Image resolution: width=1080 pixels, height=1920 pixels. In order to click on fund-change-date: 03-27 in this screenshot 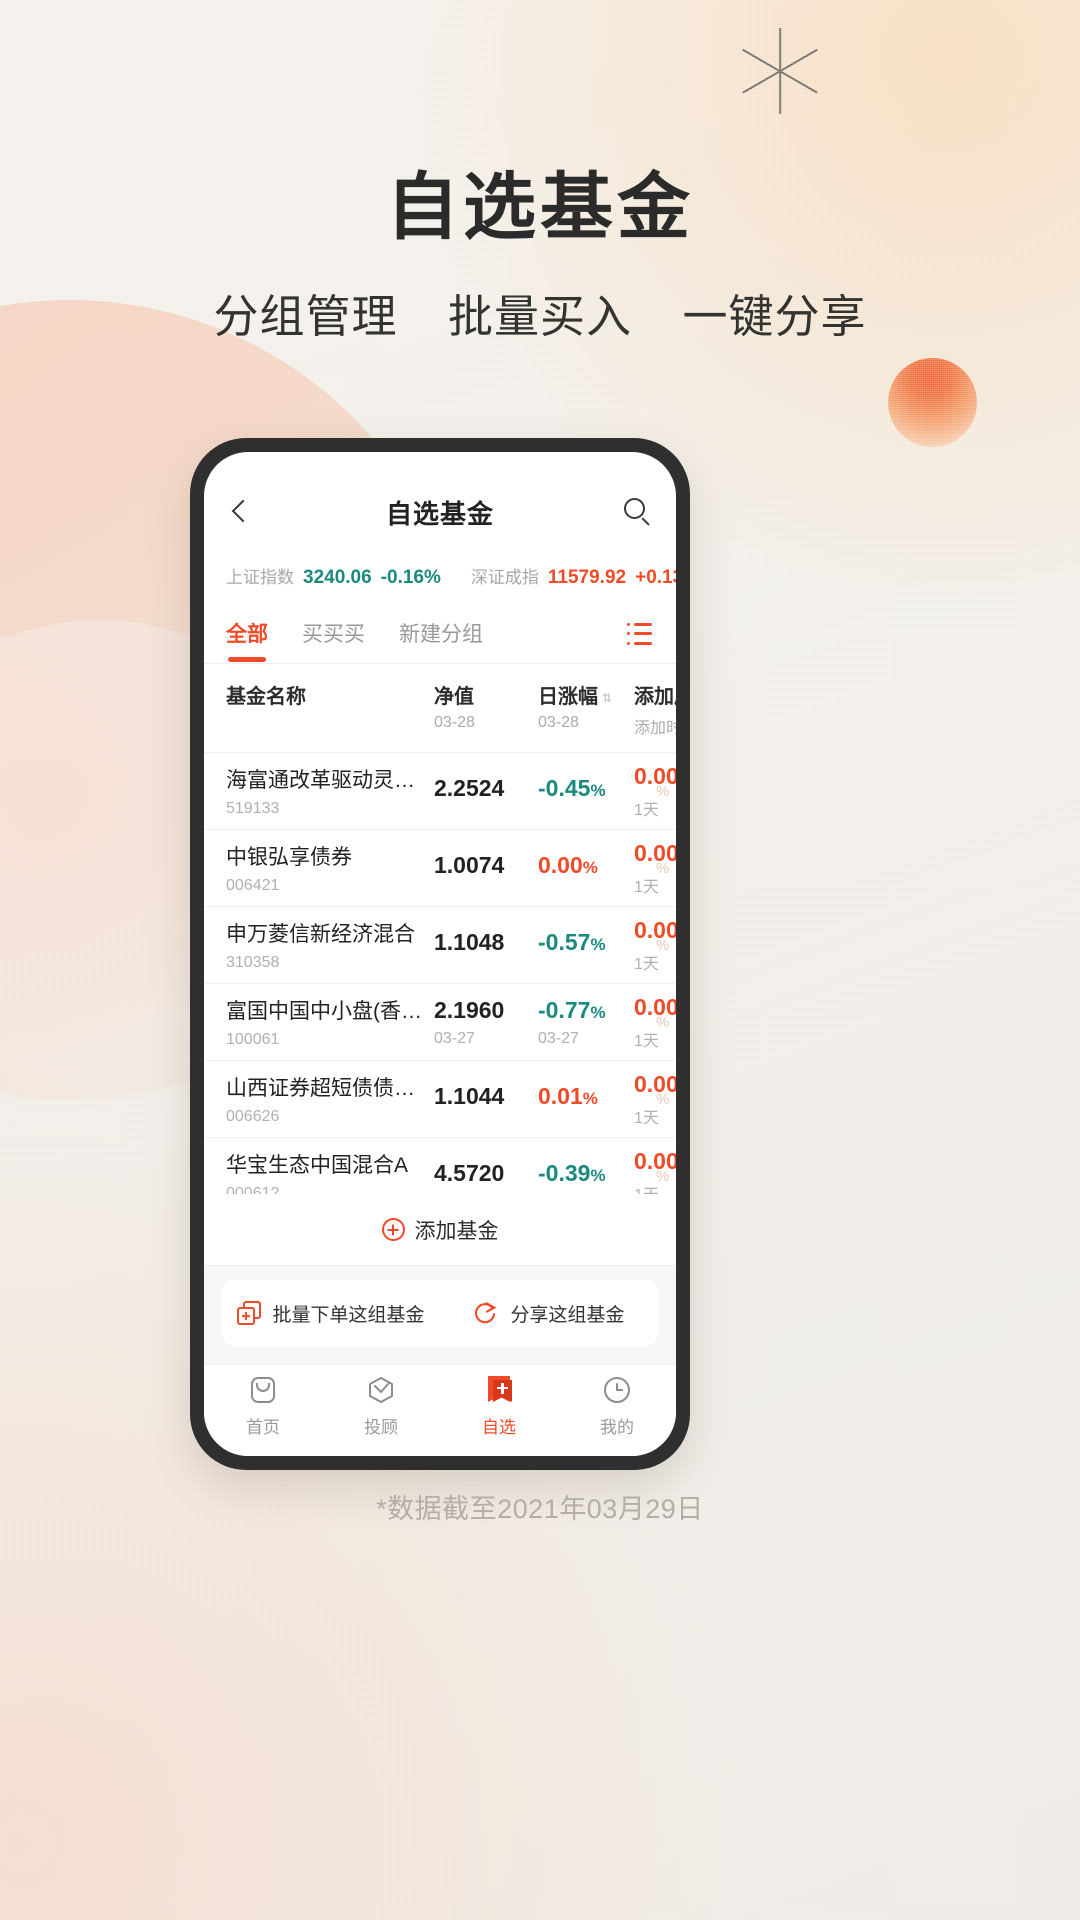, I will do `click(558, 1038)`.